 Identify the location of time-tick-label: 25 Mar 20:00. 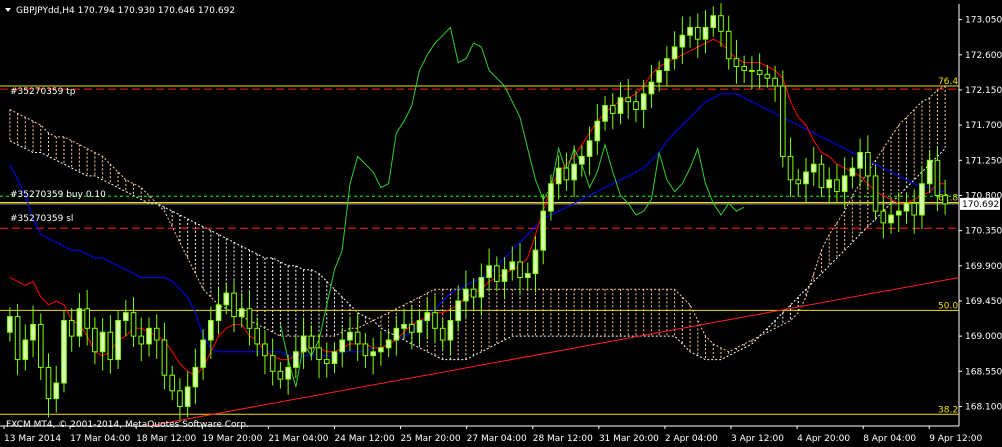
(431, 439).